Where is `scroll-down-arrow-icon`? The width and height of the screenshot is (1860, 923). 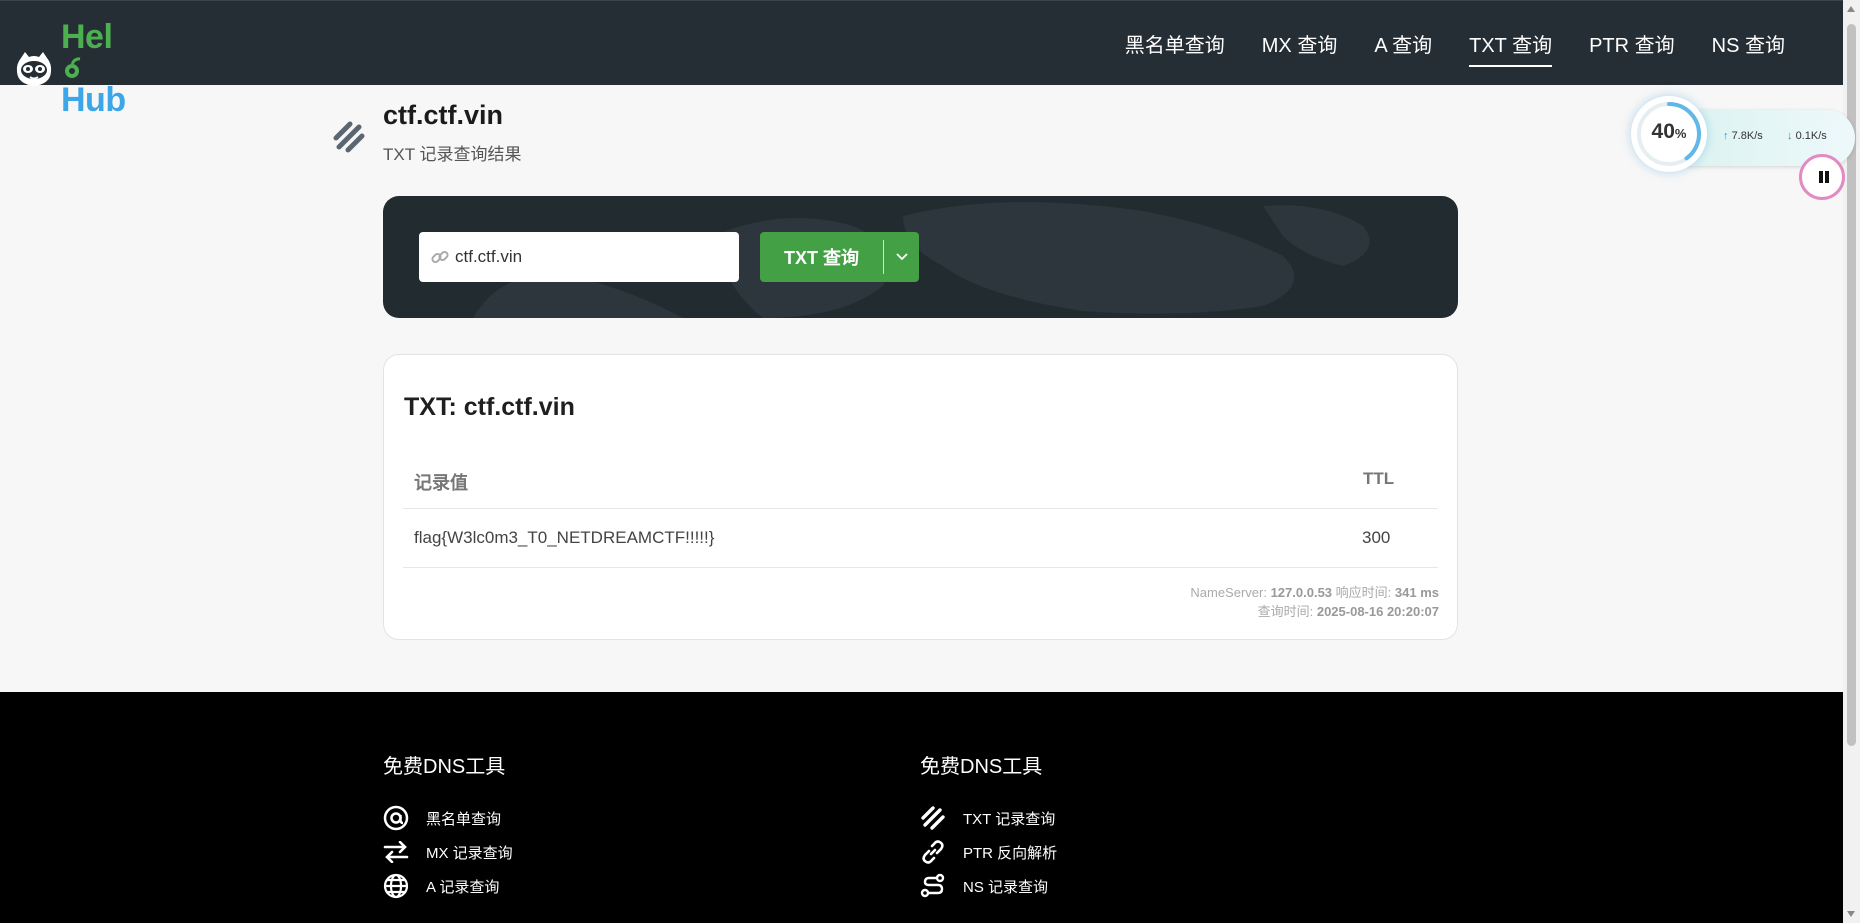
scroll-down-arrow-icon is located at coordinates (1851, 914).